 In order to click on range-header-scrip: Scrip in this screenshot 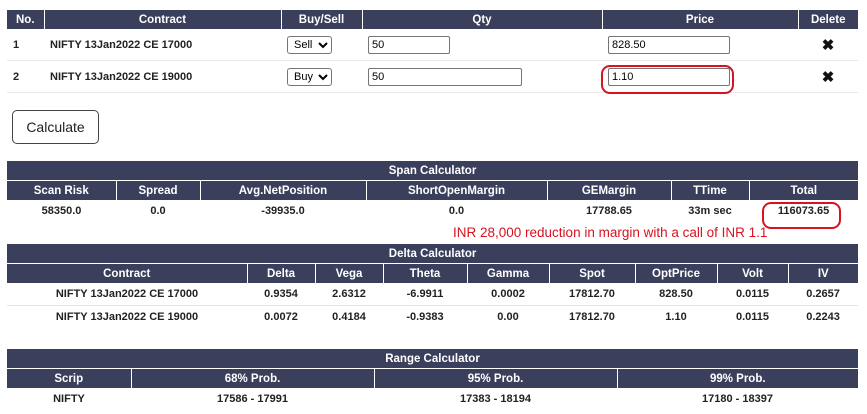, I will do `click(69, 378)`.